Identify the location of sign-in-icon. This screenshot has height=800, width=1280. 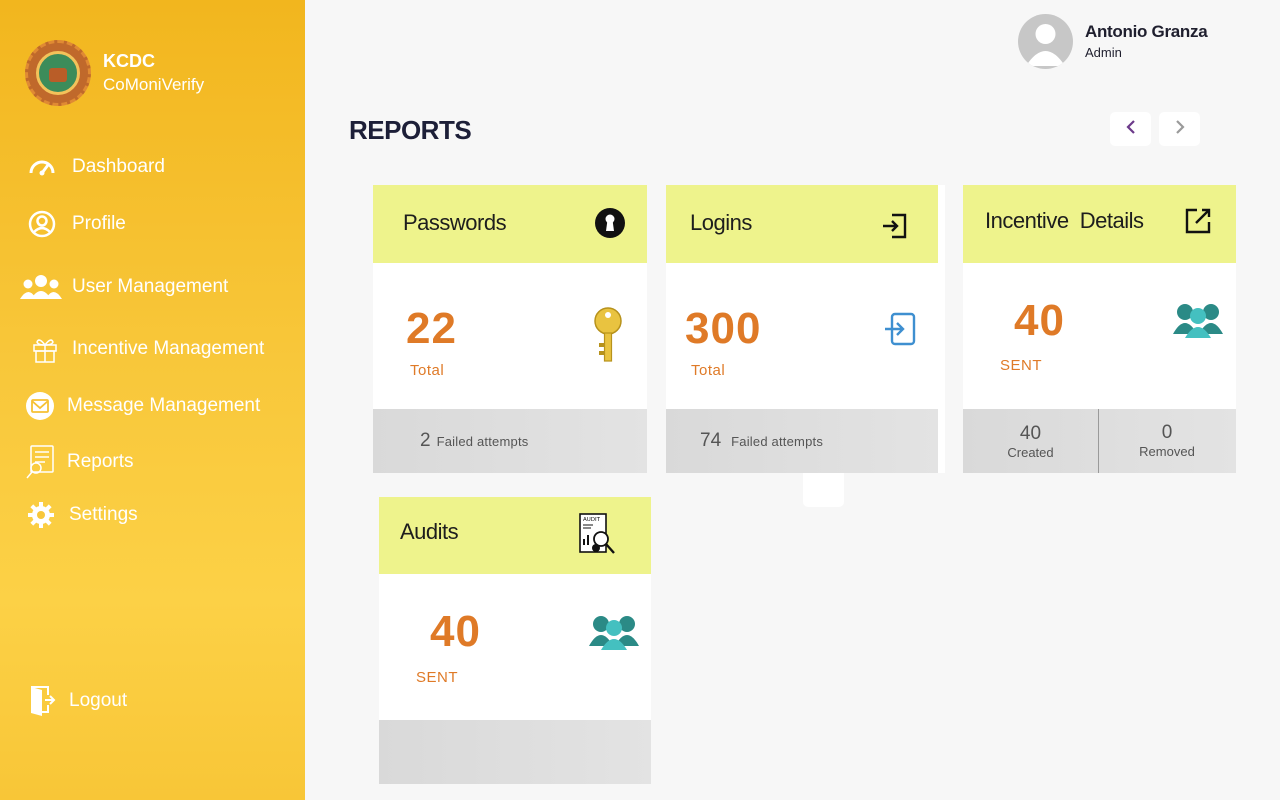
(900, 331).